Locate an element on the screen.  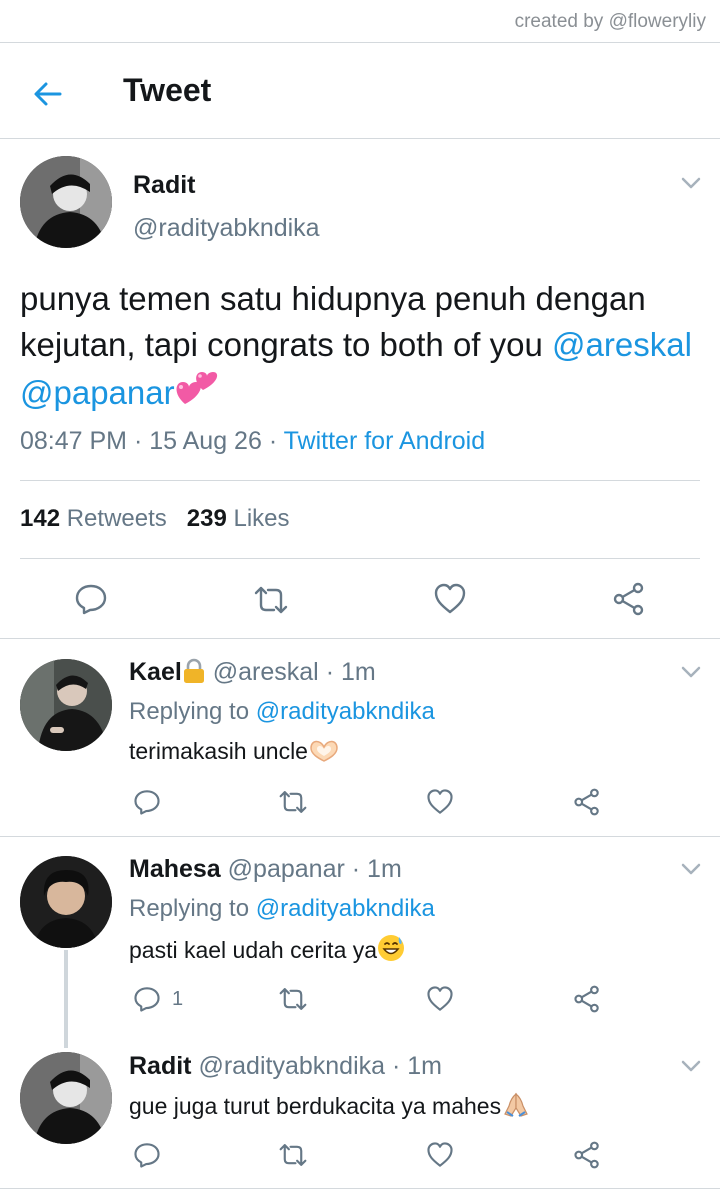
likes-label: Likes is located at coordinates (261, 518).